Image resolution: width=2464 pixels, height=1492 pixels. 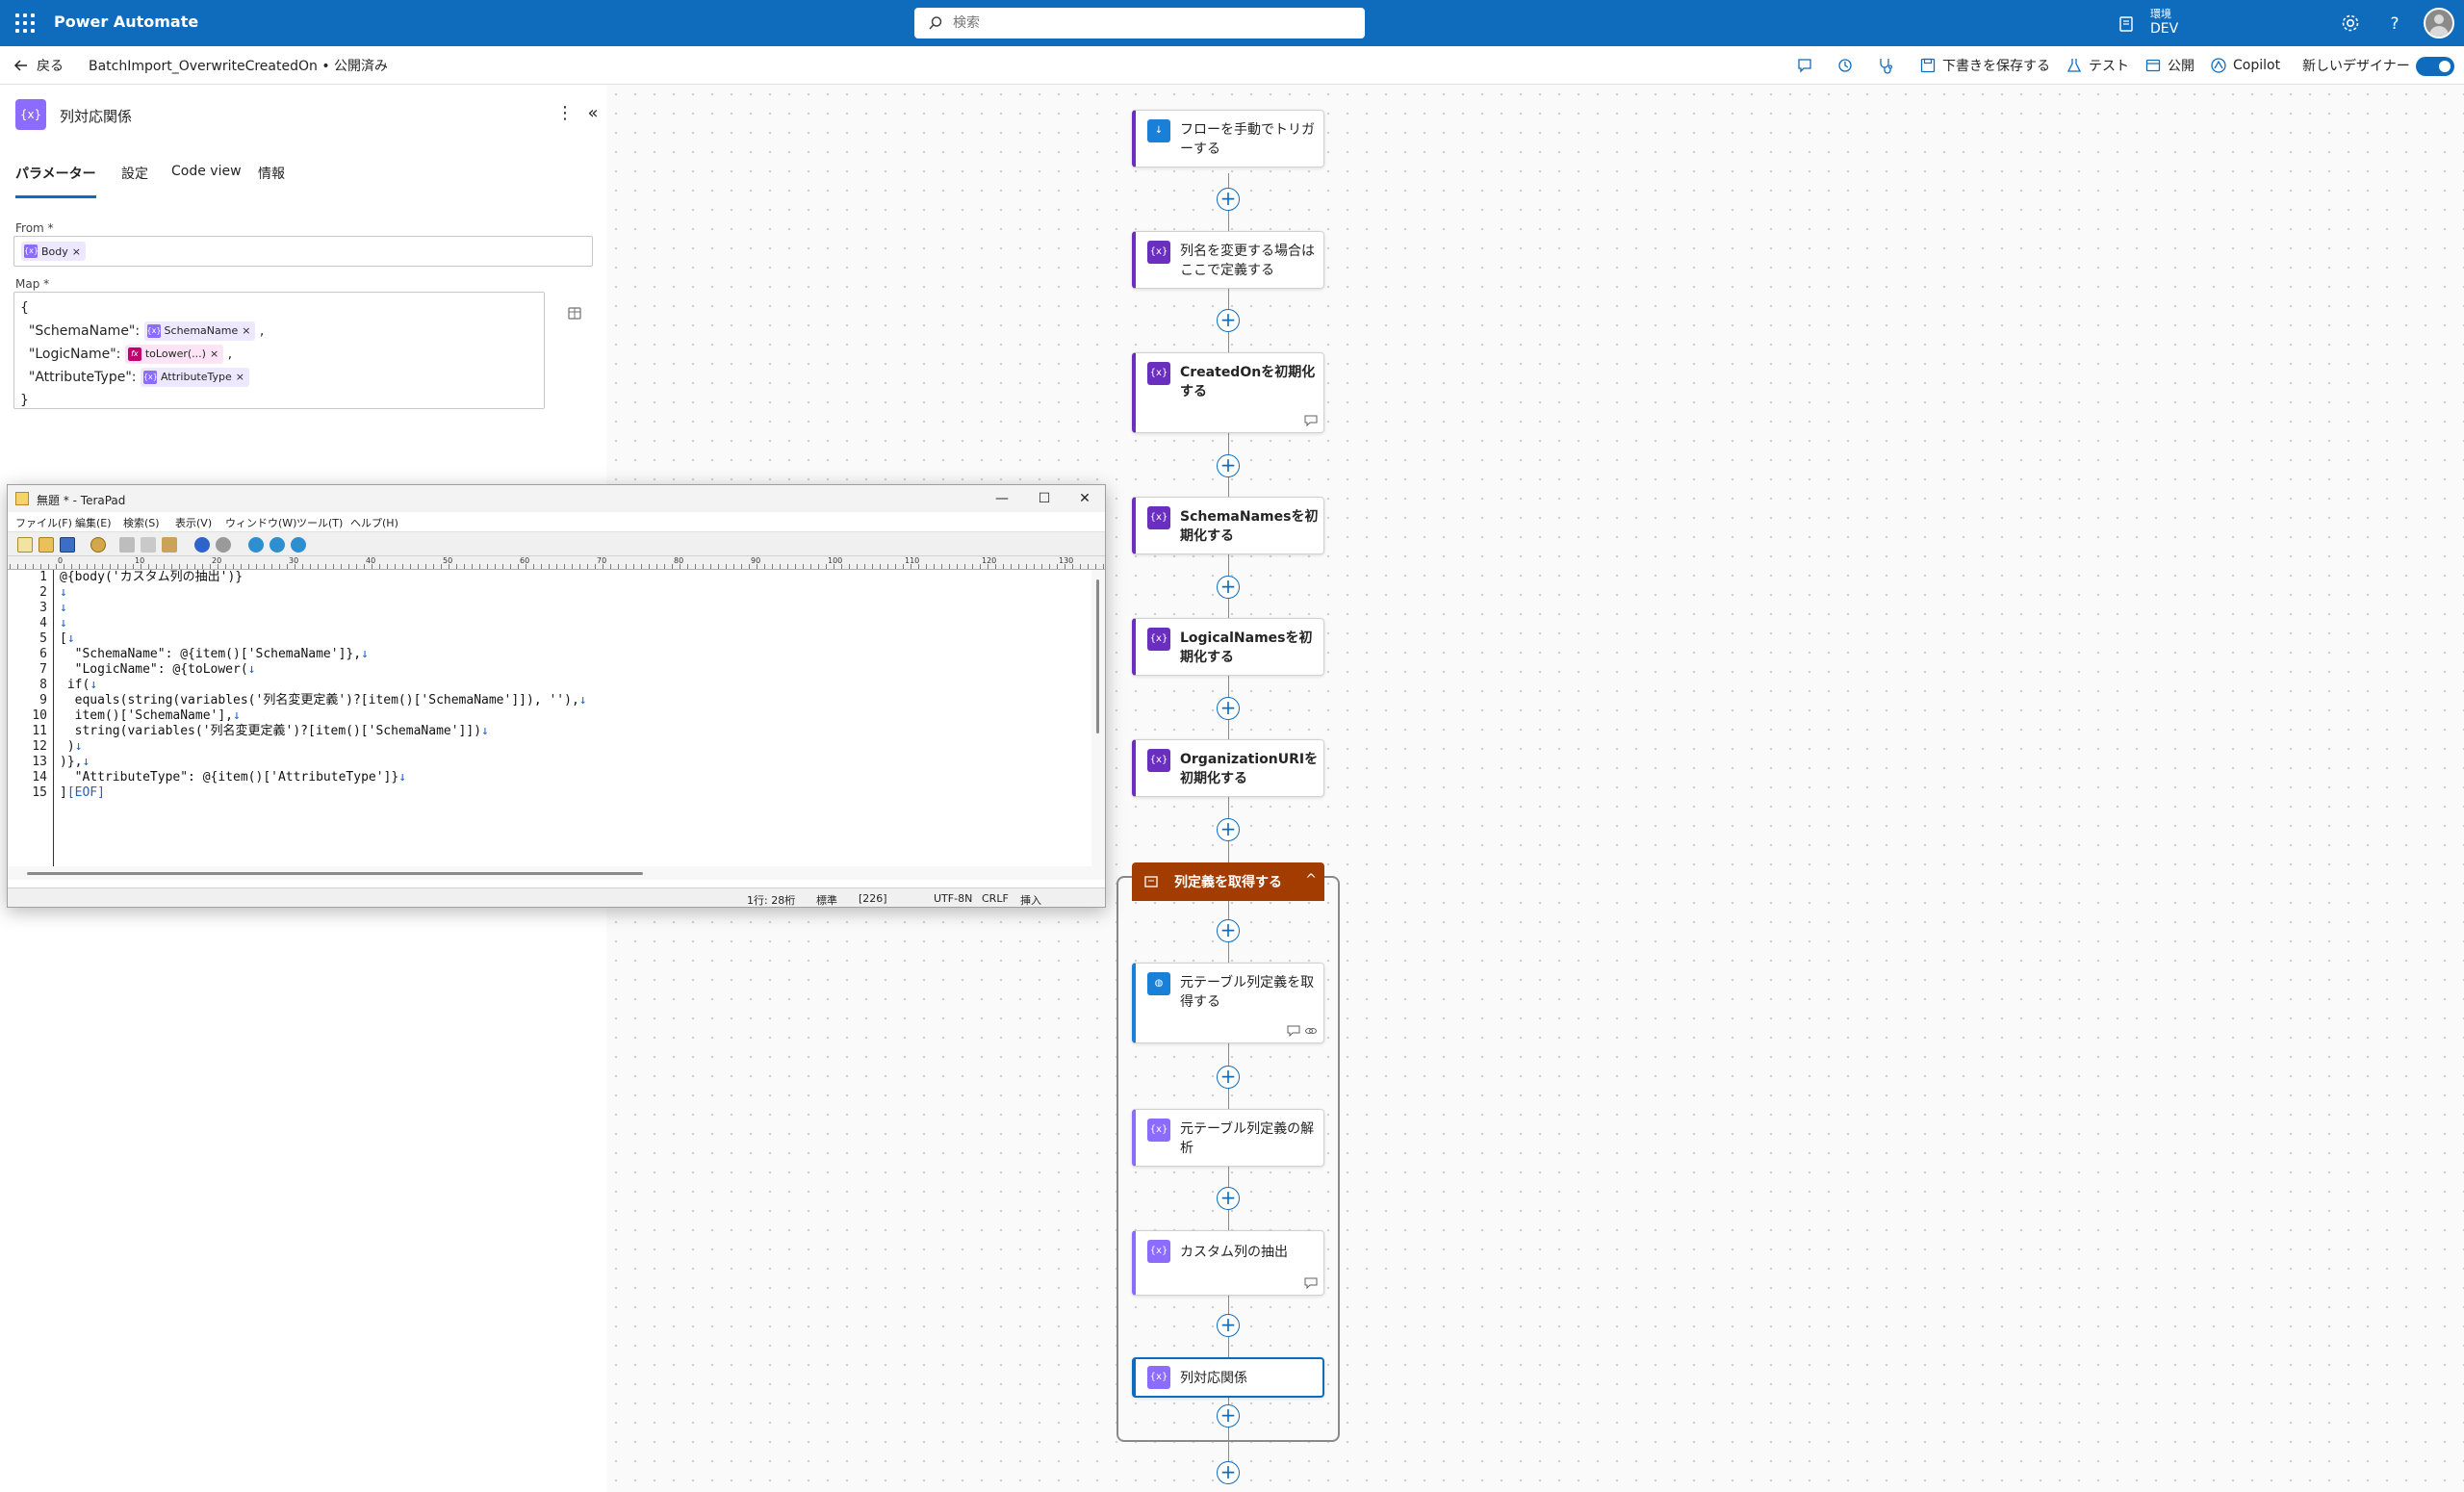 What do you see at coordinates (1228, 138) in the screenshot?
I see `flow-step-manual-trigger: ↓ フローを手動でトリガーする` at bounding box center [1228, 138].